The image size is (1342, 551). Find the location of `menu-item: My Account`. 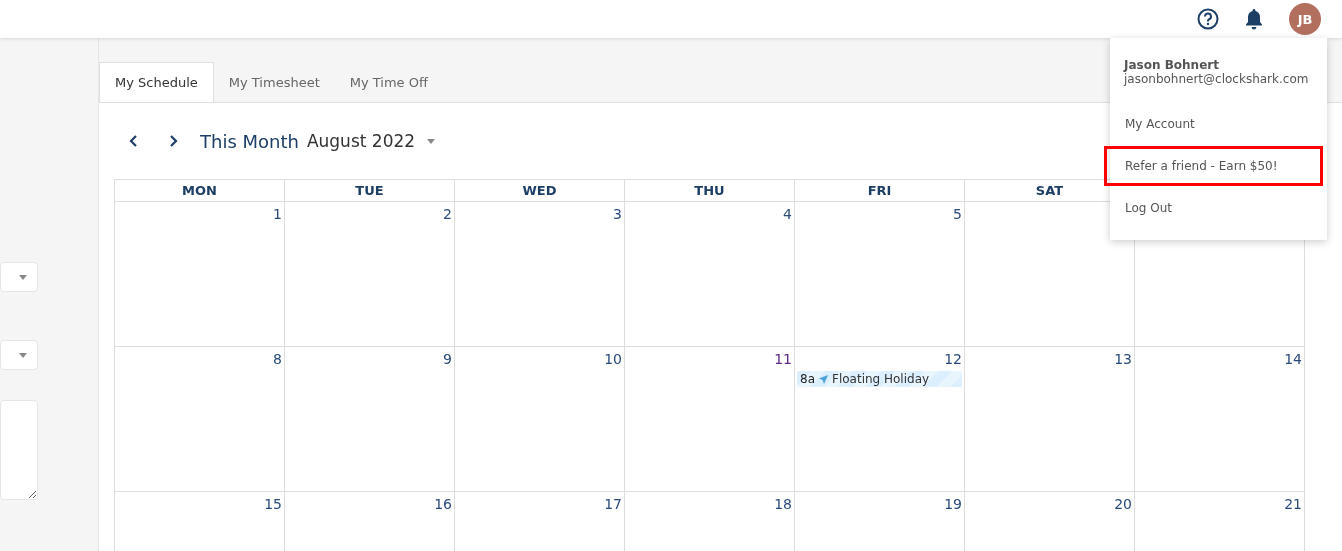

menu-item: My Account is located at coordinates (1218, 124).